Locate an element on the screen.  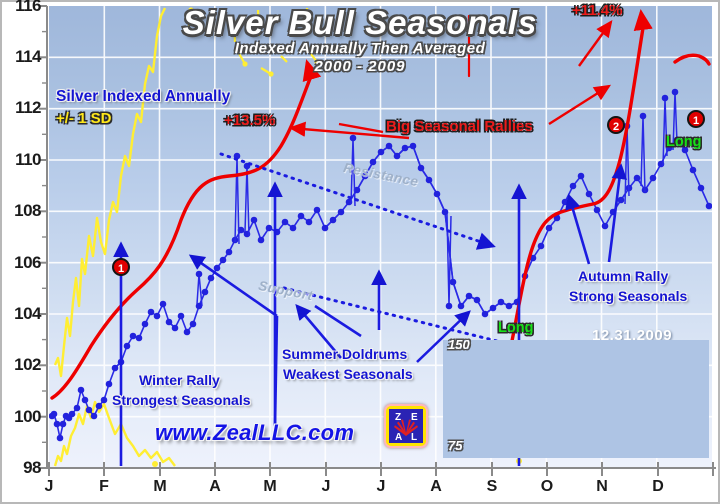
x-tick-jun: J is located at coordinates (326, 486).